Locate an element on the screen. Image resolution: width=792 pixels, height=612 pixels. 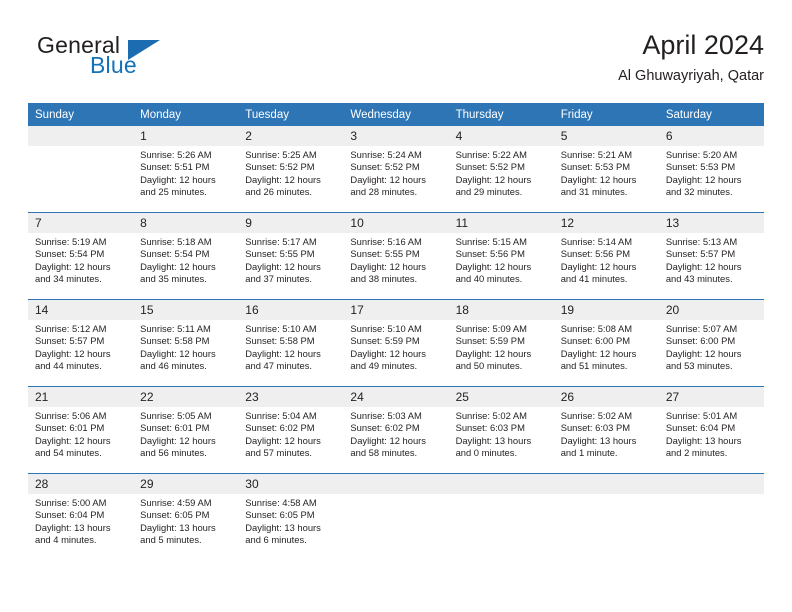
daylight-text-line2: and 0 minutes. is located at coordinates (486, 453).